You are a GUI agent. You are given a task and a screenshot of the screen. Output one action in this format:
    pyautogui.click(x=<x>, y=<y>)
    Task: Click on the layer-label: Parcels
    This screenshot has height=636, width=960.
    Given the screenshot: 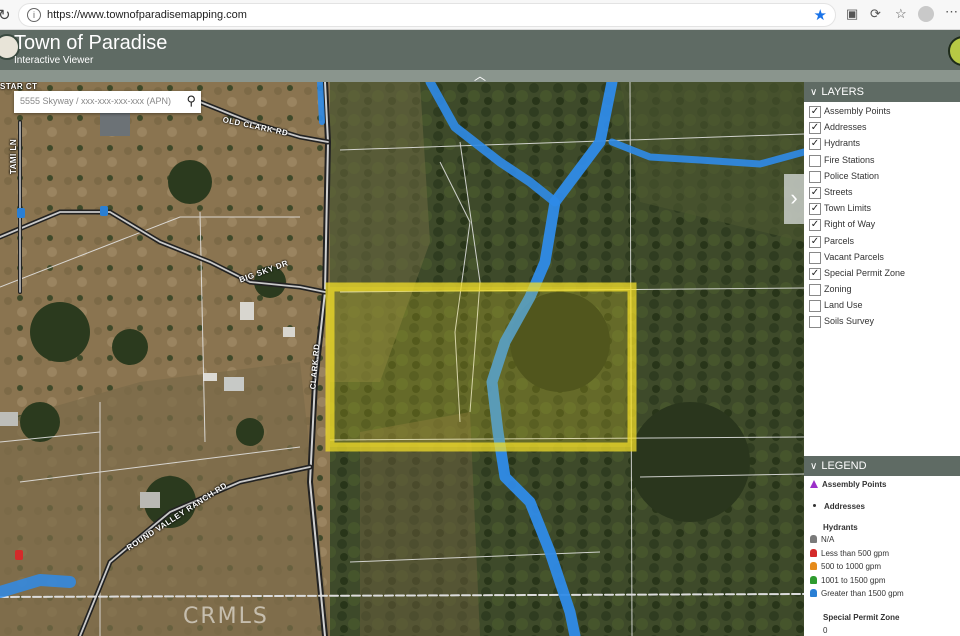 What is the action you would take?
    pyautogui.click(x=839, y=240)
    